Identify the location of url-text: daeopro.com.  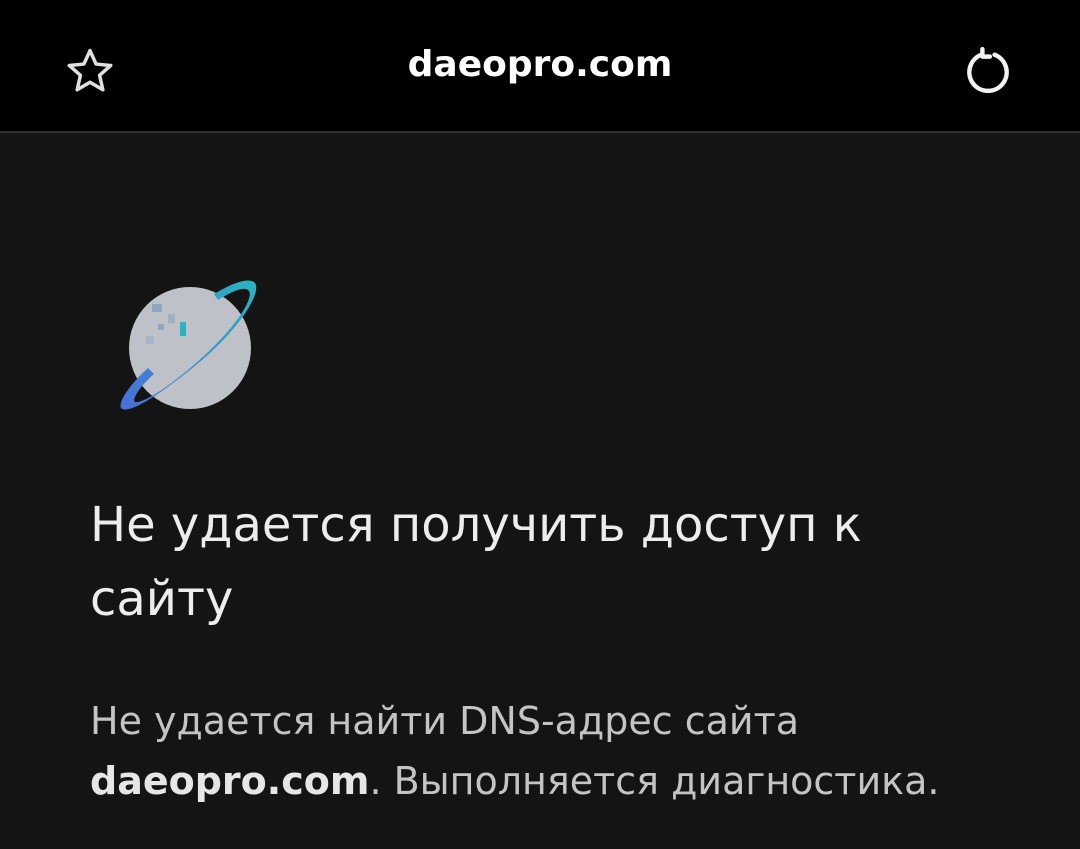
(540, 64).